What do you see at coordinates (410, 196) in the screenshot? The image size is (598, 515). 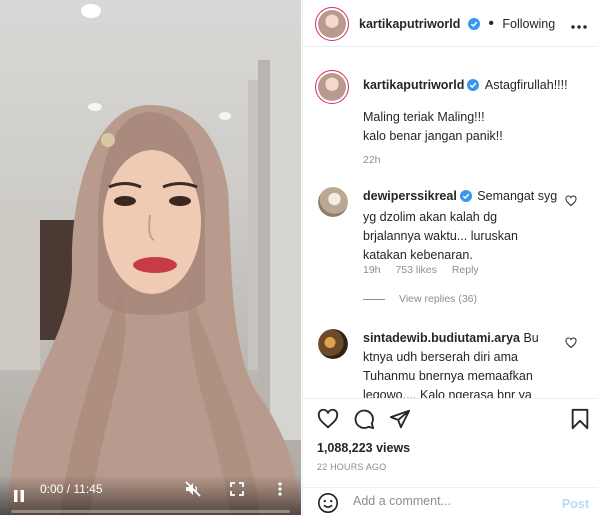 I see `comment-username: dewiperssikreal` at bounding box center [410, 196].